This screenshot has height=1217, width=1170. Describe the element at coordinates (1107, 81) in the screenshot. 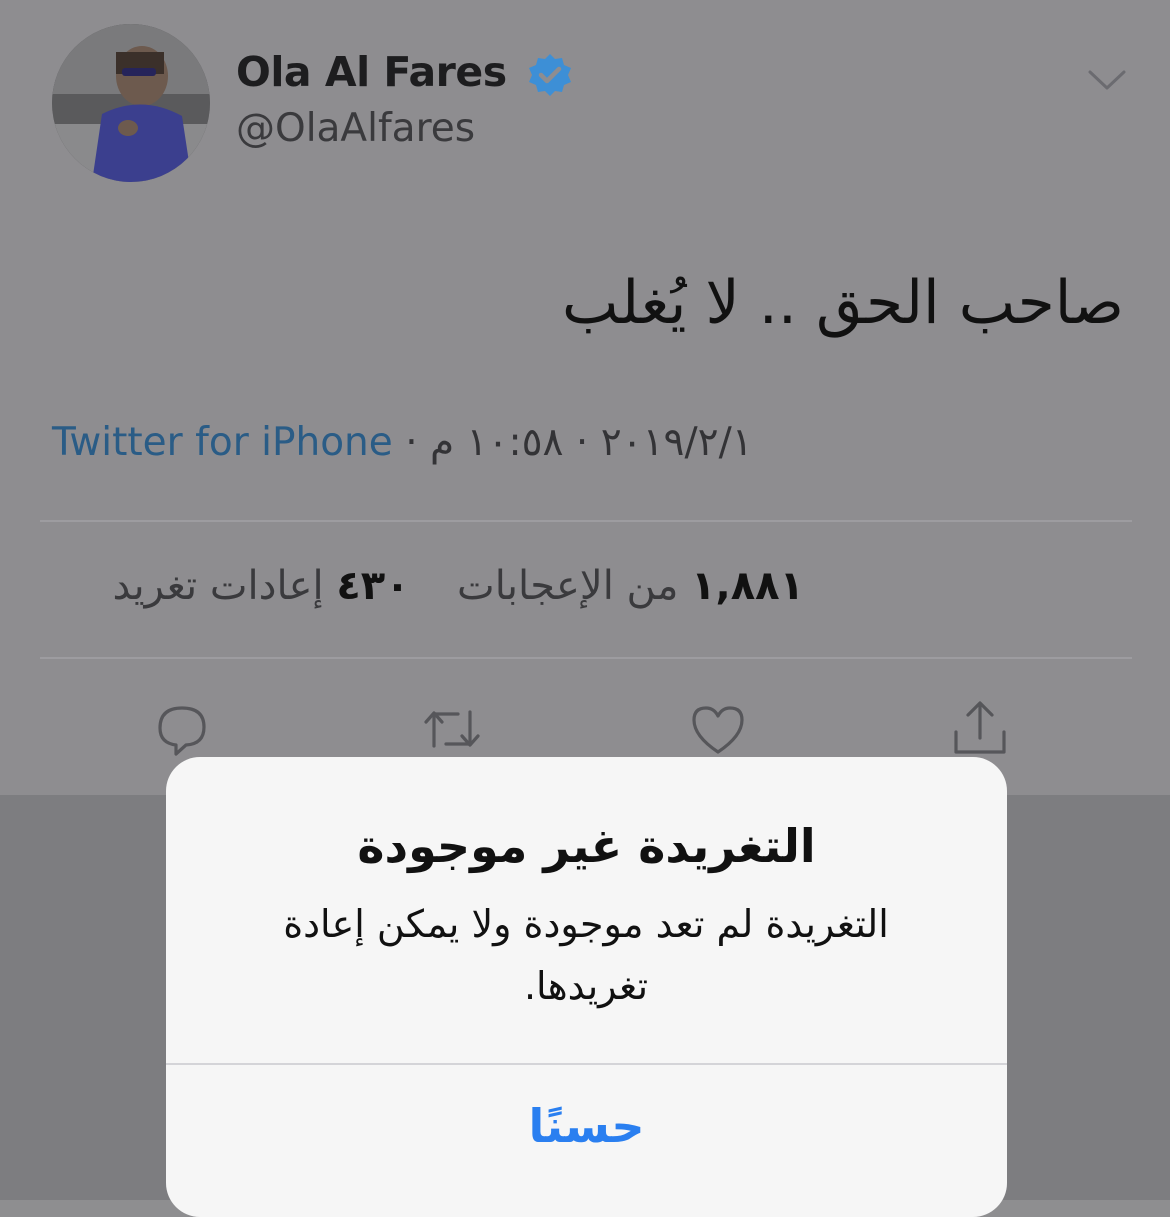

I see `chevron-down-icon` at that location.